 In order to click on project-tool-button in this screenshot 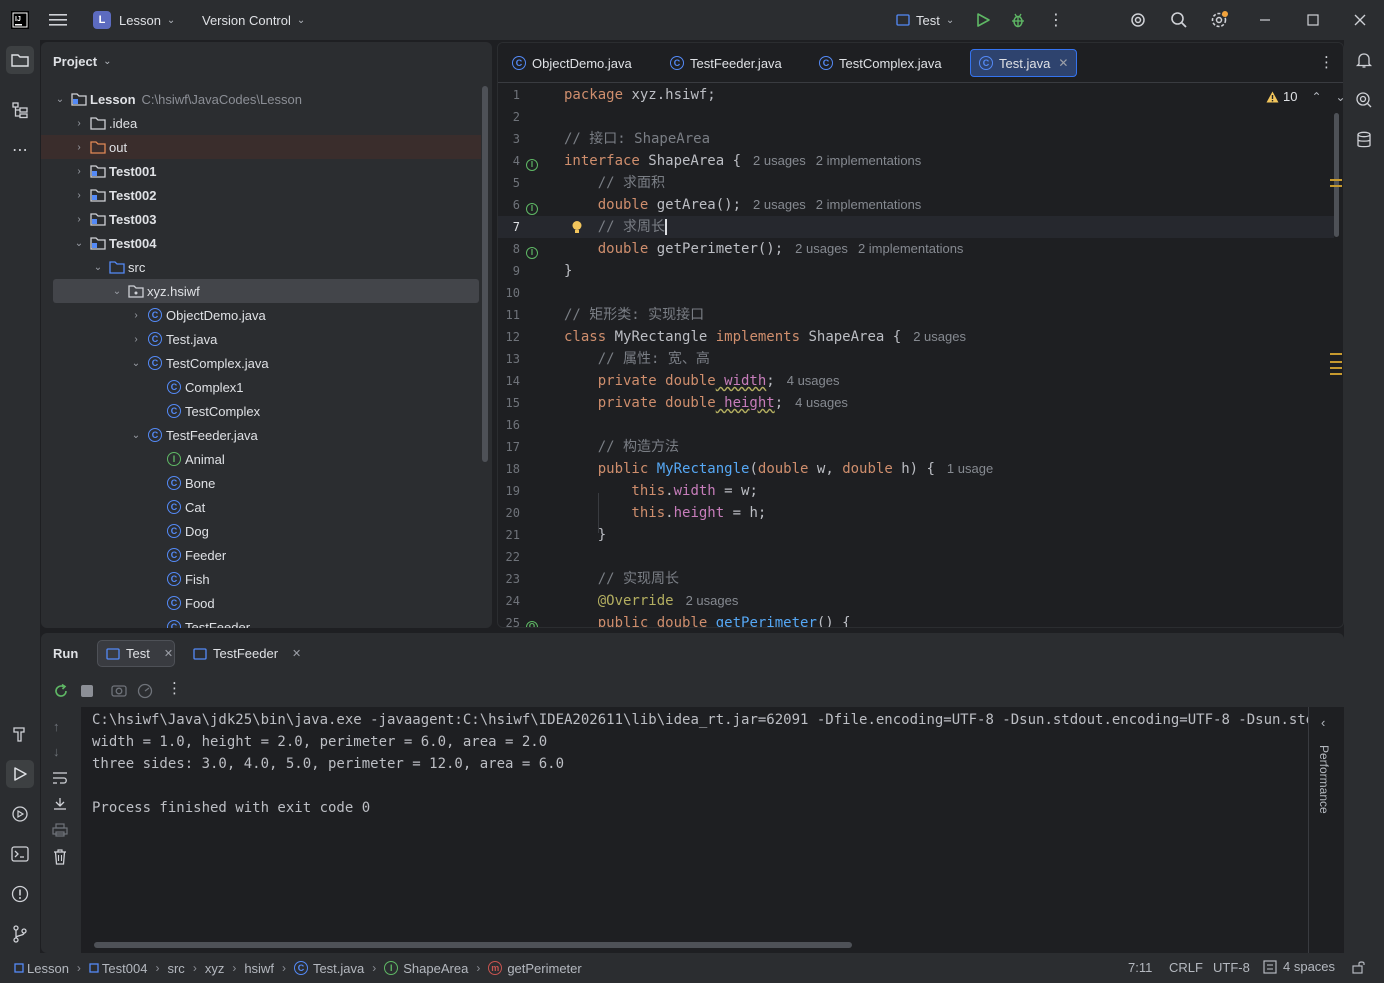, I will do `click(20, 60)`.